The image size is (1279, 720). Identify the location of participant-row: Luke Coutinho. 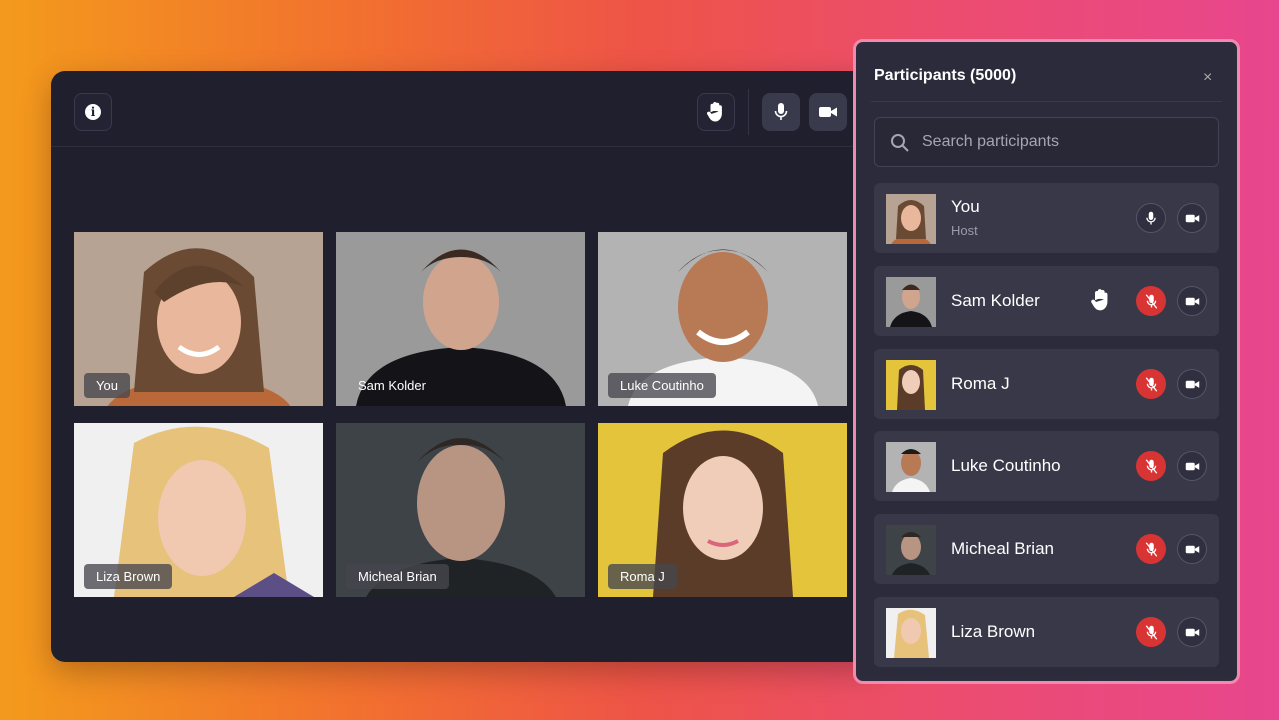
(1046, 466).